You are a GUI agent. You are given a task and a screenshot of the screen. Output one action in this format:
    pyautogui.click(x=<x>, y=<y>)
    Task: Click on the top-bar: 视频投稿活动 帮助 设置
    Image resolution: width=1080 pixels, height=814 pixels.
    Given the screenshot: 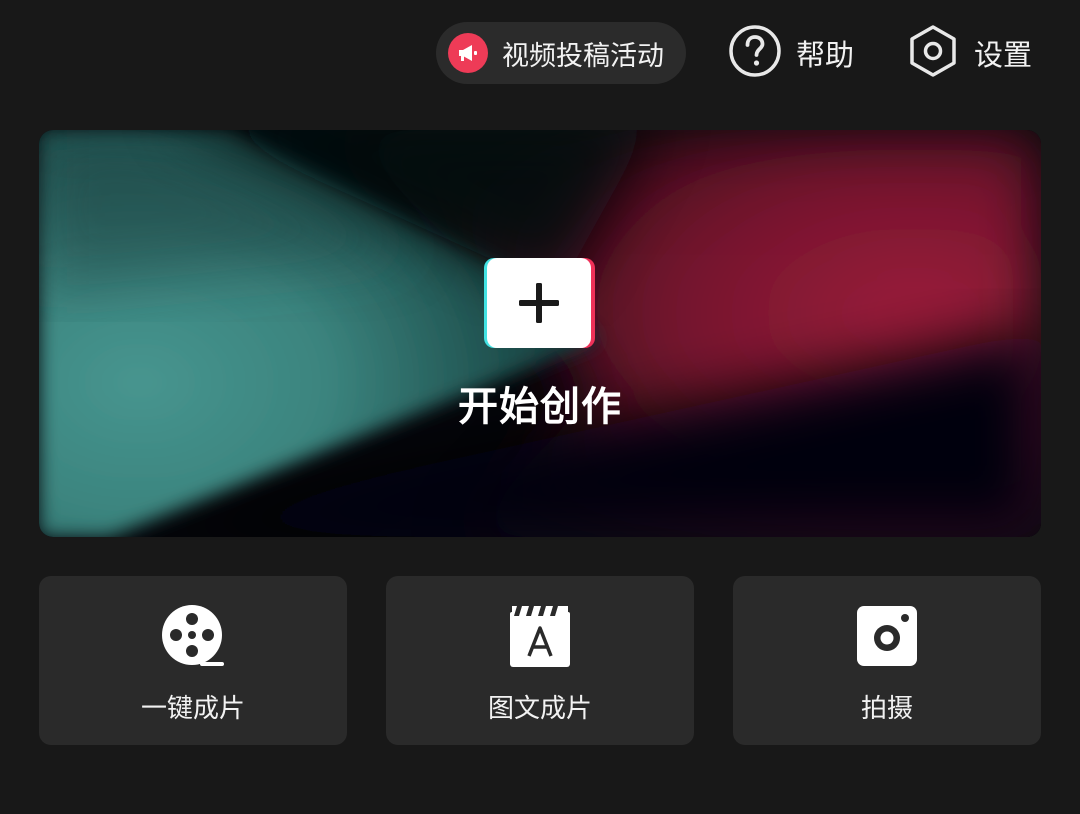 What is the action you would take?
    pyautogui.click(x=540, y=55)
    